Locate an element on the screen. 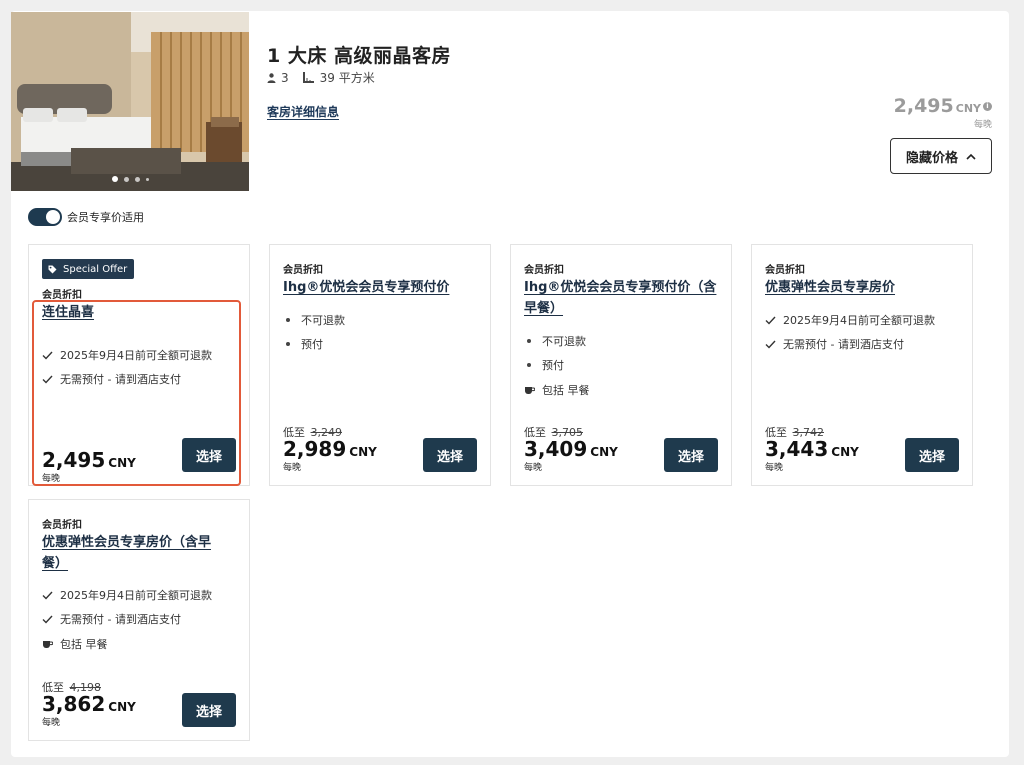 Image resolution: width=1024 pixels, height=765 pixels. rate-name-link: 优惠弹性会员专享房价（含早 餐） is located at coordinates (142, 553).